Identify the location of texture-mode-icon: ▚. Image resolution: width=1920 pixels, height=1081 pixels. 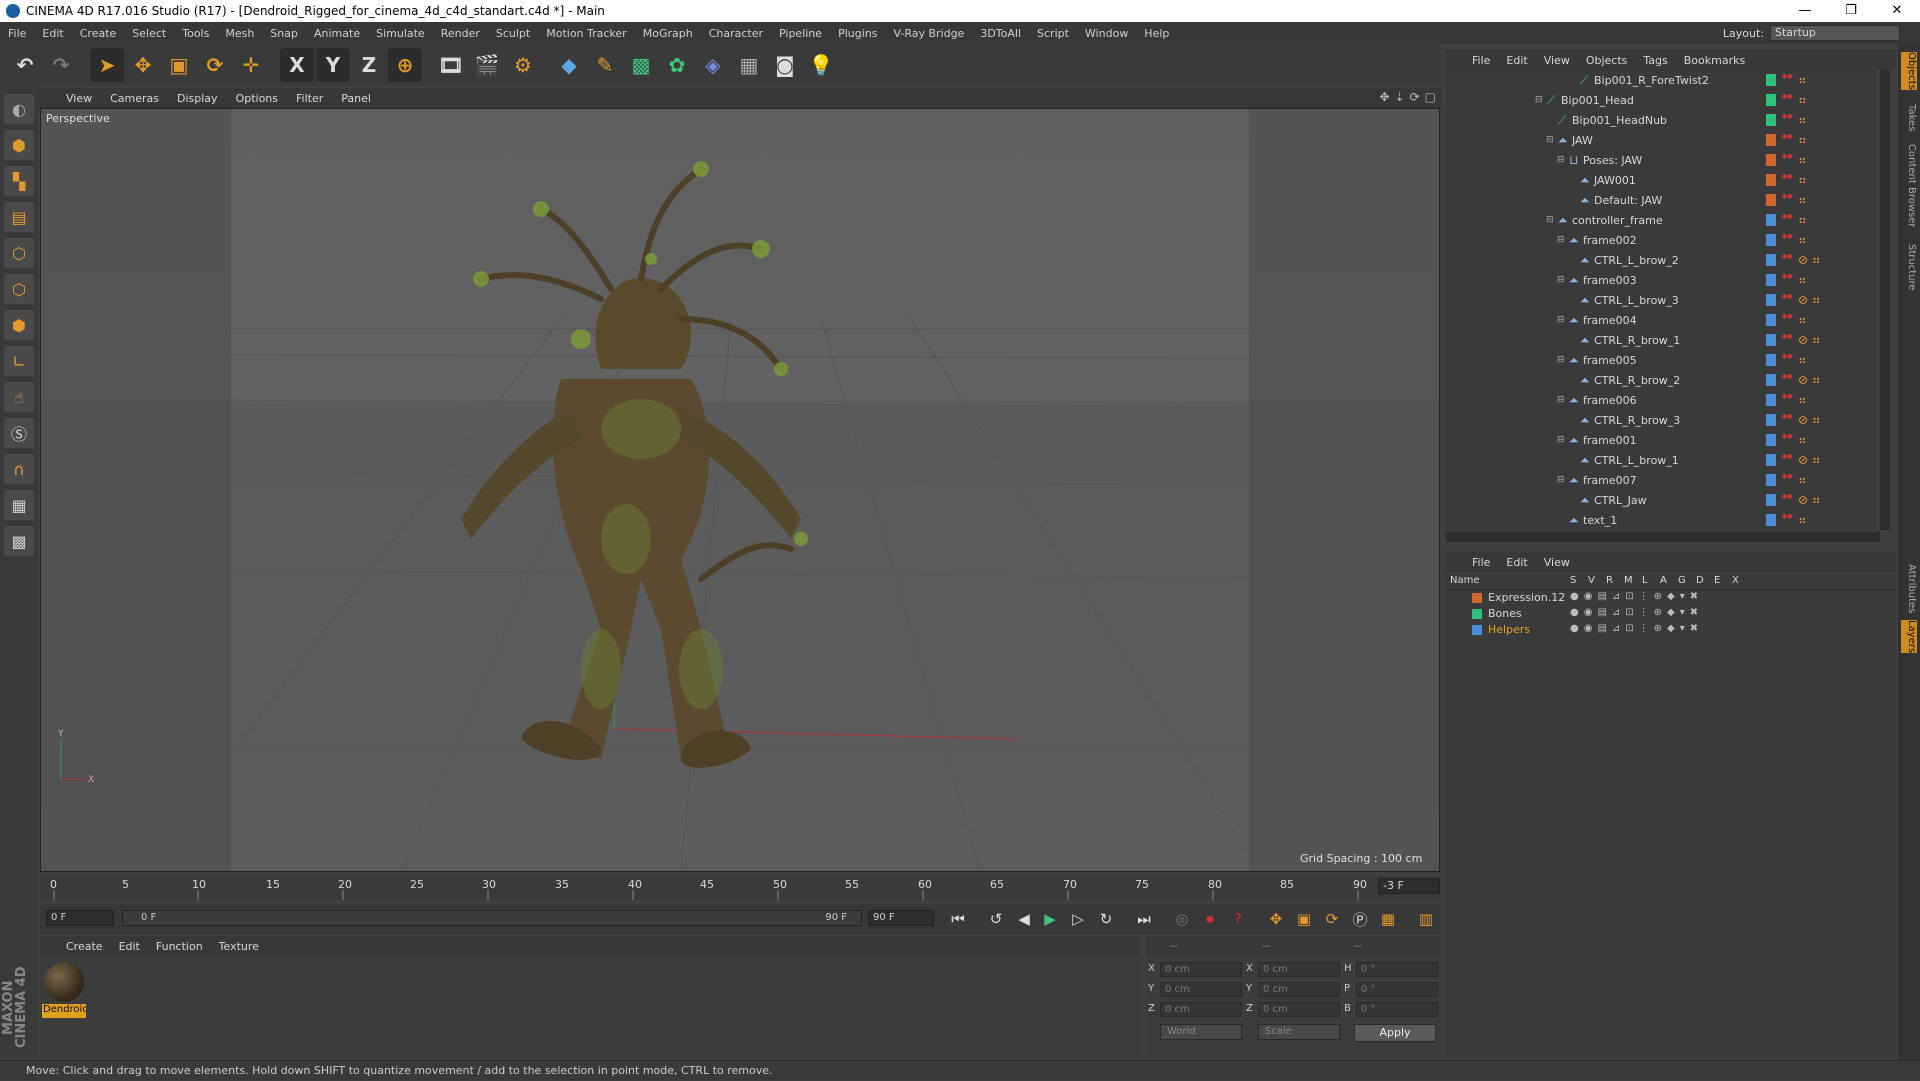
(19, 181).